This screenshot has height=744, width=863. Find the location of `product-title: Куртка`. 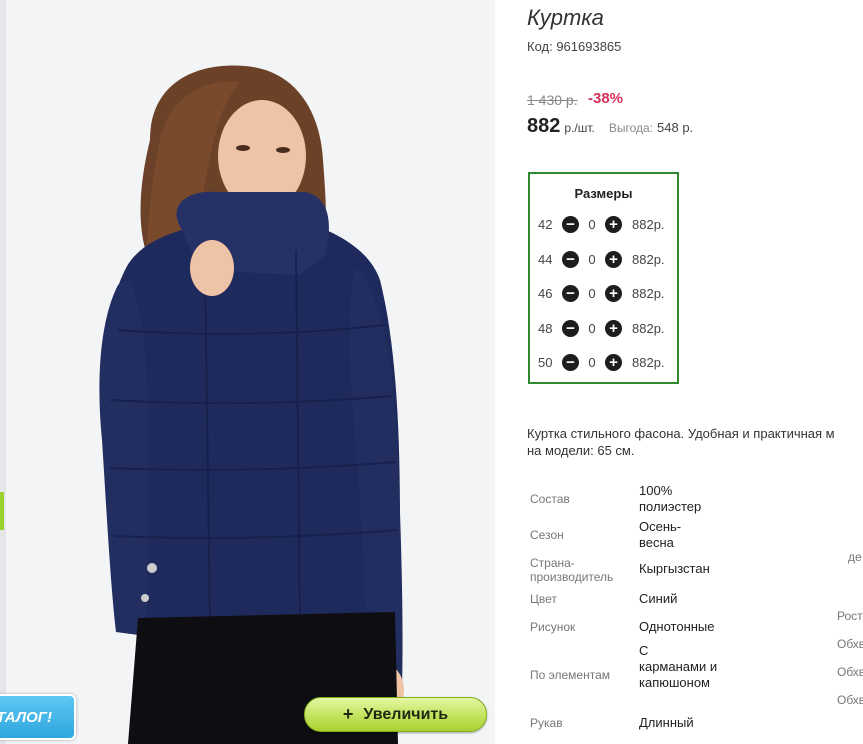

product-title: Куртка is located at coordinates (565, 17).